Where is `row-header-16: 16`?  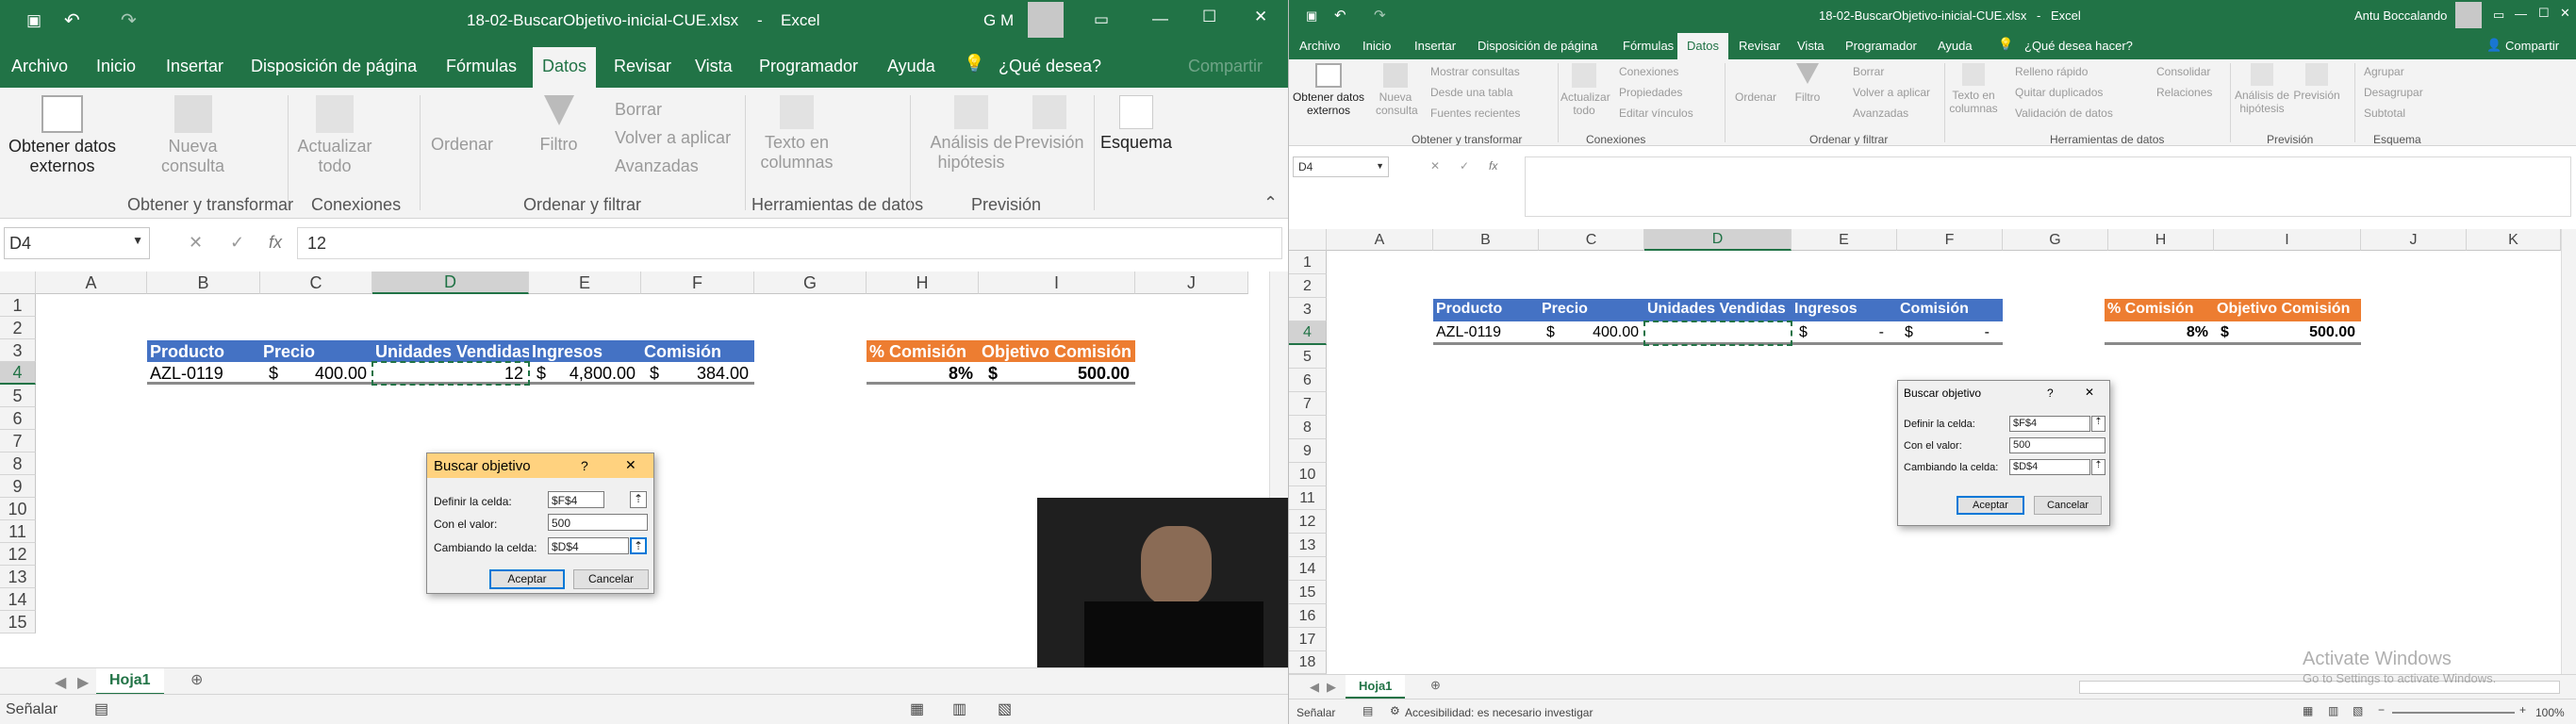
row-header-16: 16 is located at coordinates (1308, 616).